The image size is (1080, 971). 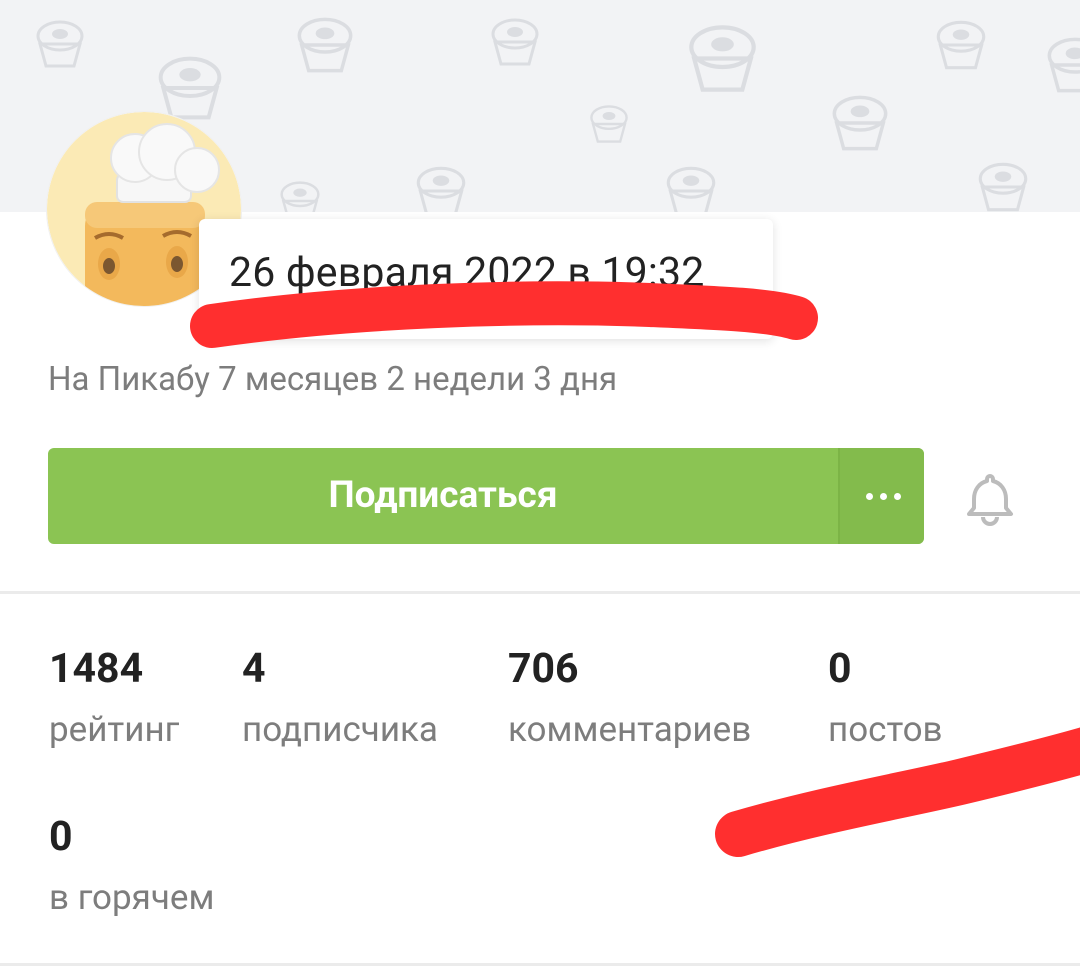 I want to click on more-horizontal-icon, so click(x=882, y=496).